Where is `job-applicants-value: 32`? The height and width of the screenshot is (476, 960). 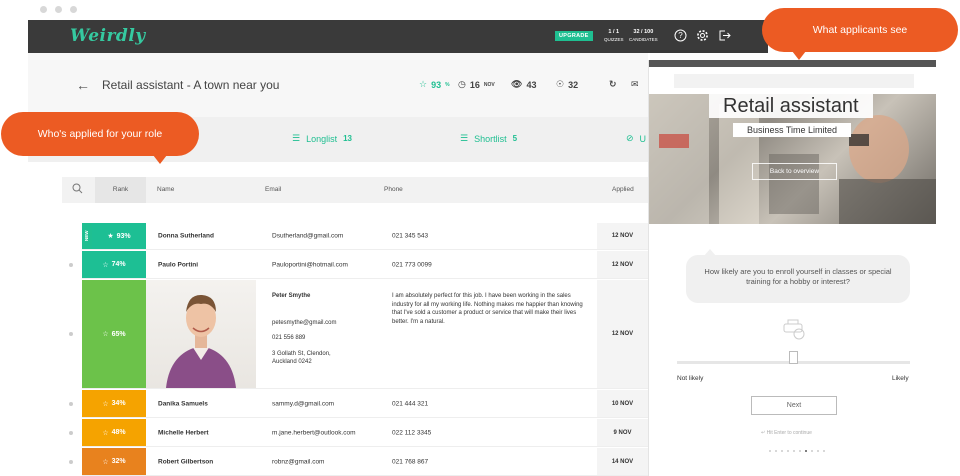 job-applicants-value: 32 is located at coordinates (573, 84).